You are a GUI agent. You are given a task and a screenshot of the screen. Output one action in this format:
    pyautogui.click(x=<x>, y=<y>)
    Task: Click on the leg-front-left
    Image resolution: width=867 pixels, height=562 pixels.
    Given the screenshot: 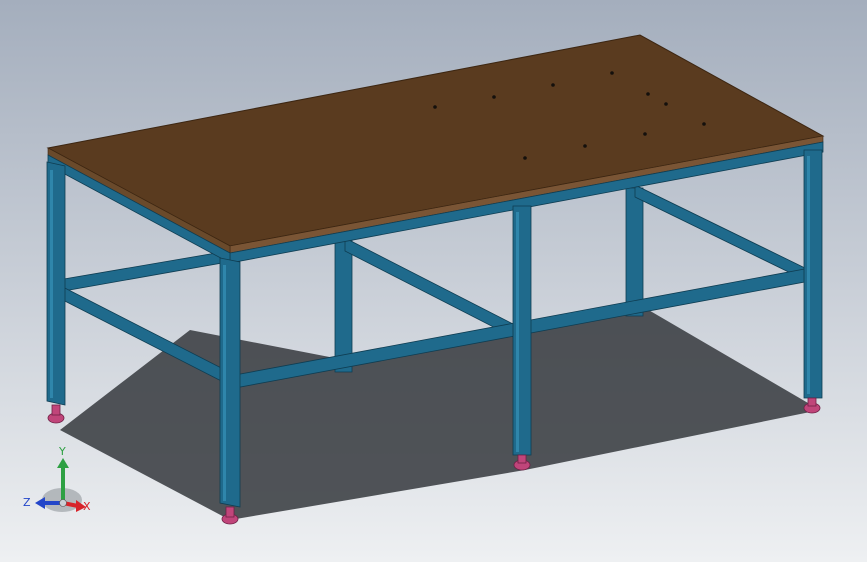 What is the action you would take?
    pyautogui.click(x=56, y=283)
    